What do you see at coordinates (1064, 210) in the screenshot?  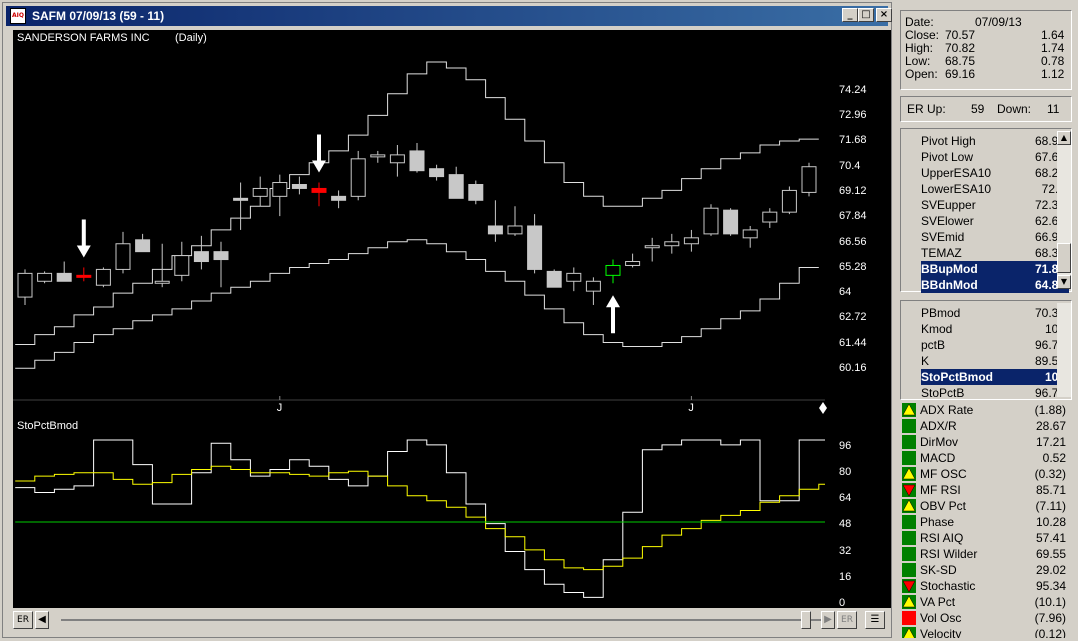 I see `study-list-1-scrollbar: ▲ ▼` at bounding box center [1064, 210].